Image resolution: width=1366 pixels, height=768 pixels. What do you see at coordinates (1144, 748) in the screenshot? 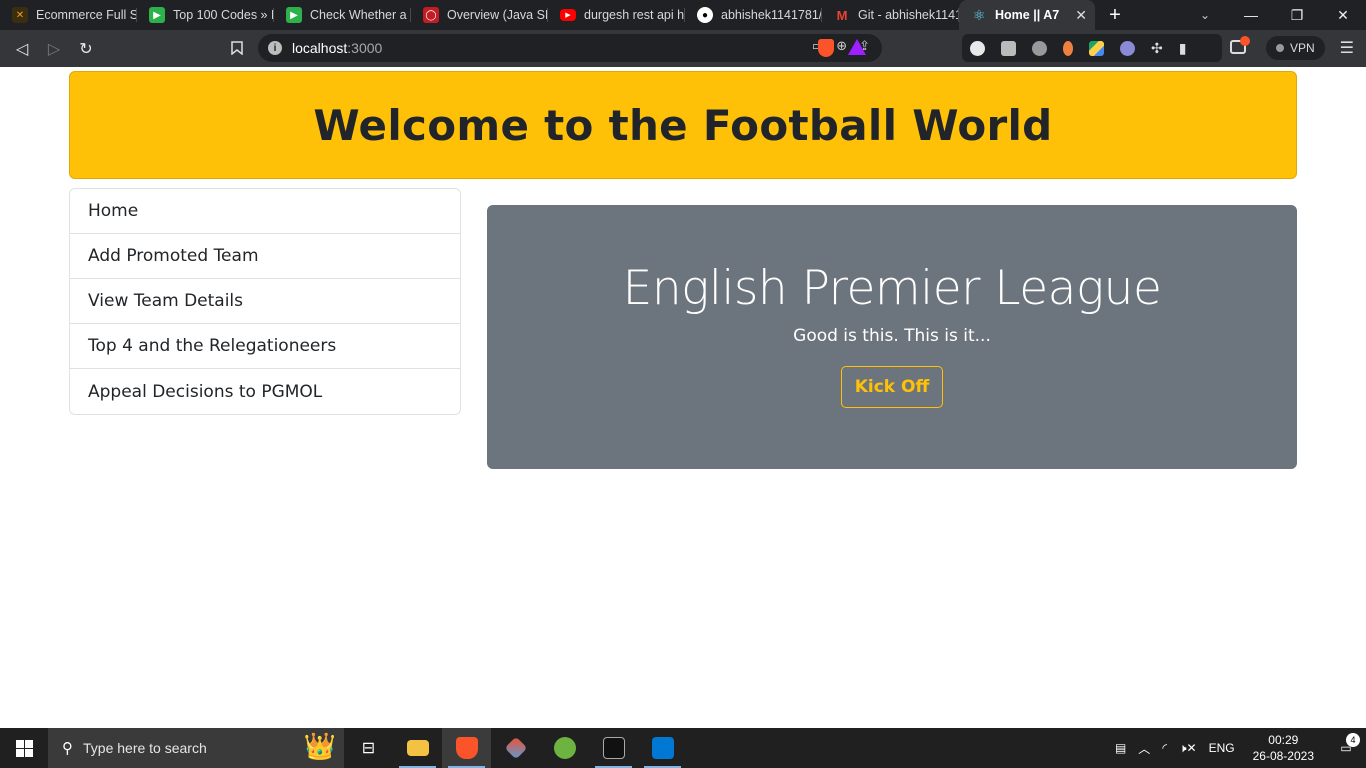
I see `tray-chevron-up-icon: ︿` at bounding box center [1144, 748].